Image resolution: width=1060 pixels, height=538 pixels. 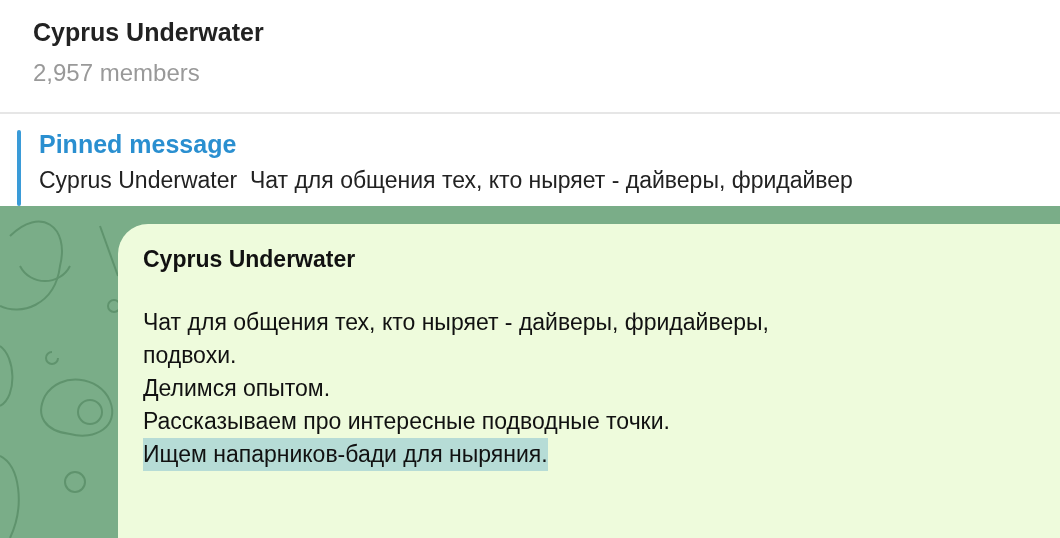 I want to click on message-title: Cyprus Underwater, so click(x=249, y=259).